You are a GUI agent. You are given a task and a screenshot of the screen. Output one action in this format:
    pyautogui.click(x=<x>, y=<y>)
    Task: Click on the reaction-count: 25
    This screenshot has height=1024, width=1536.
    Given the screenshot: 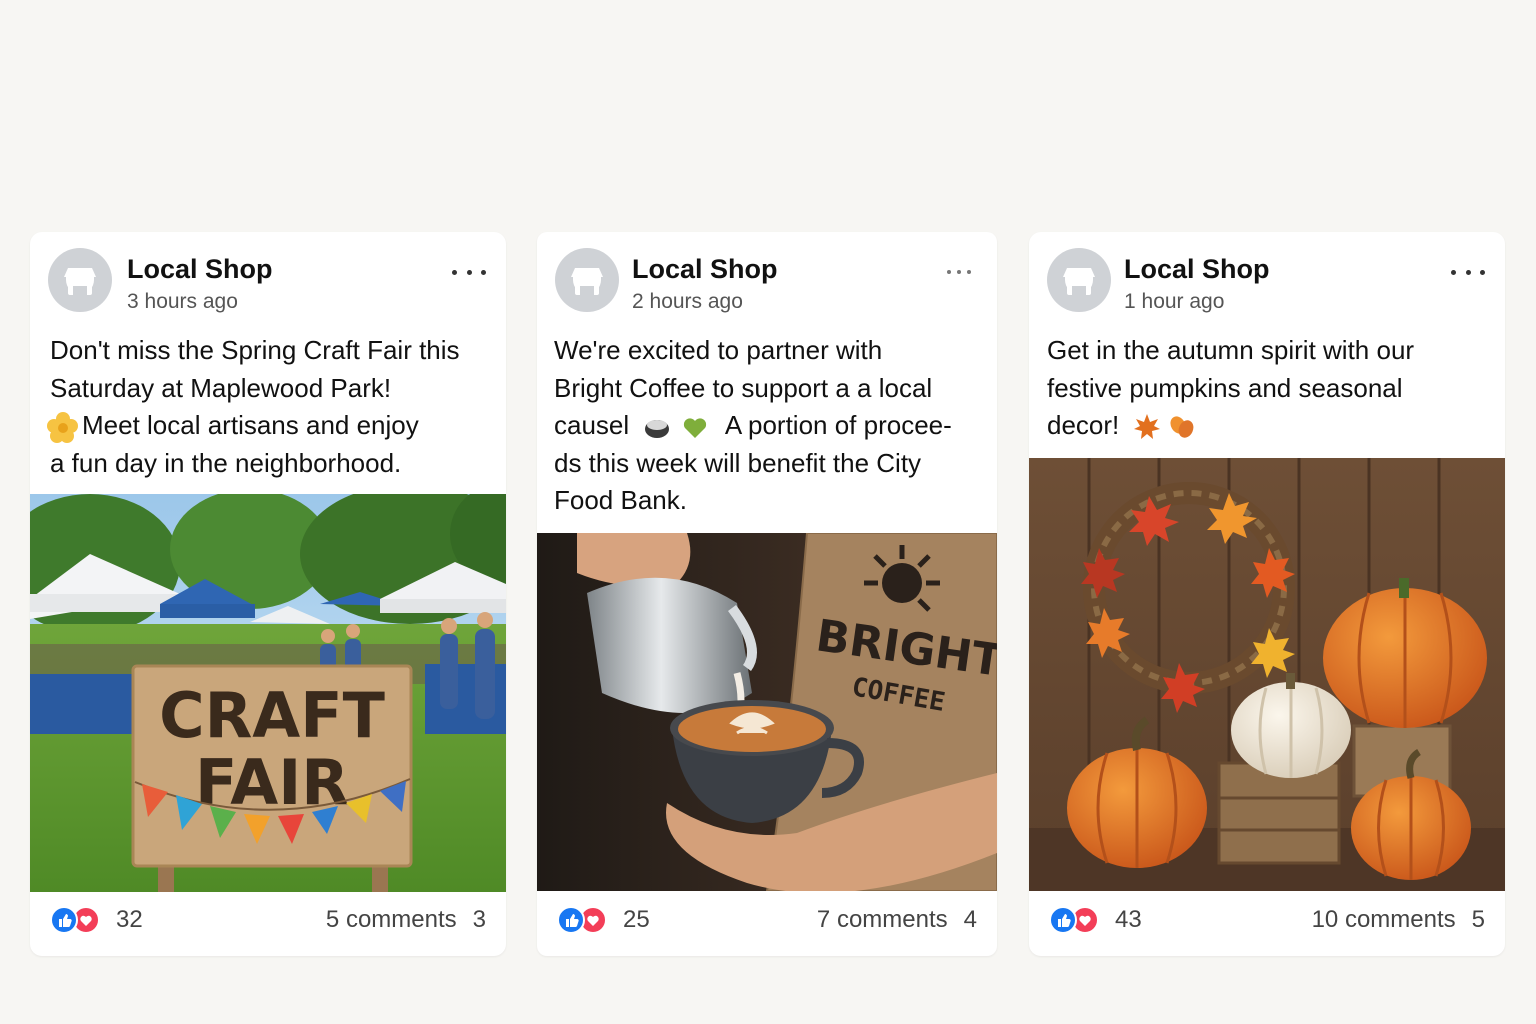 What is the action you would take?
    pyautogui.click(x=636, y=920)
    